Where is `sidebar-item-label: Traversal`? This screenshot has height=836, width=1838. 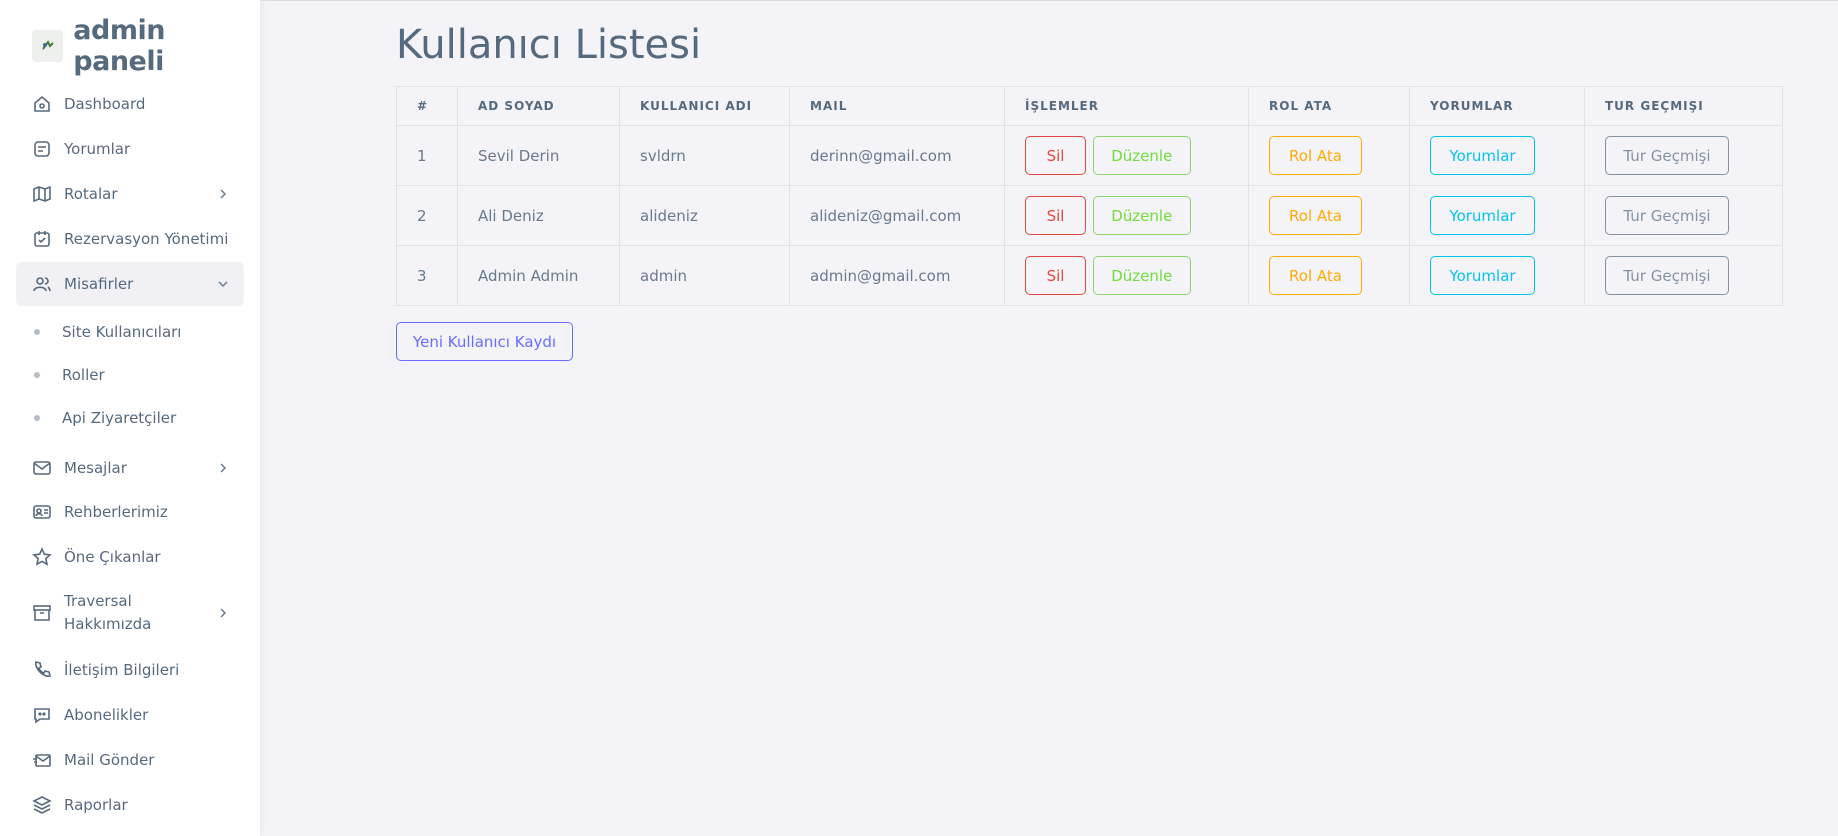
sidebar-item-label: Traversal is located at coordinates (98, 601).